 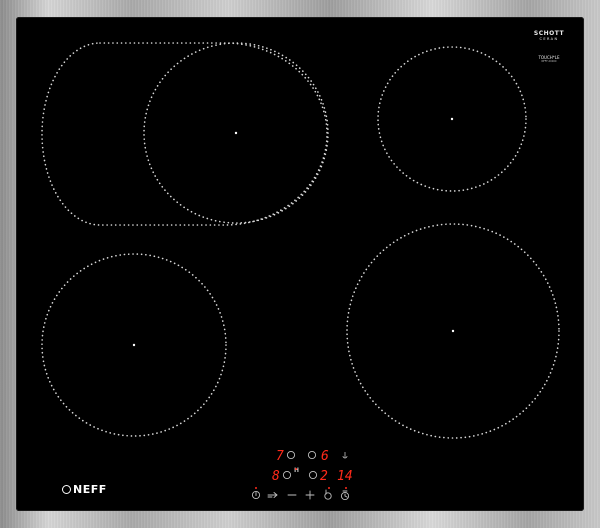 What do you see at coordinates (549, 39) in the screenshot?
I see `ceran-text: CERAN` at bounding box center [549, 39].